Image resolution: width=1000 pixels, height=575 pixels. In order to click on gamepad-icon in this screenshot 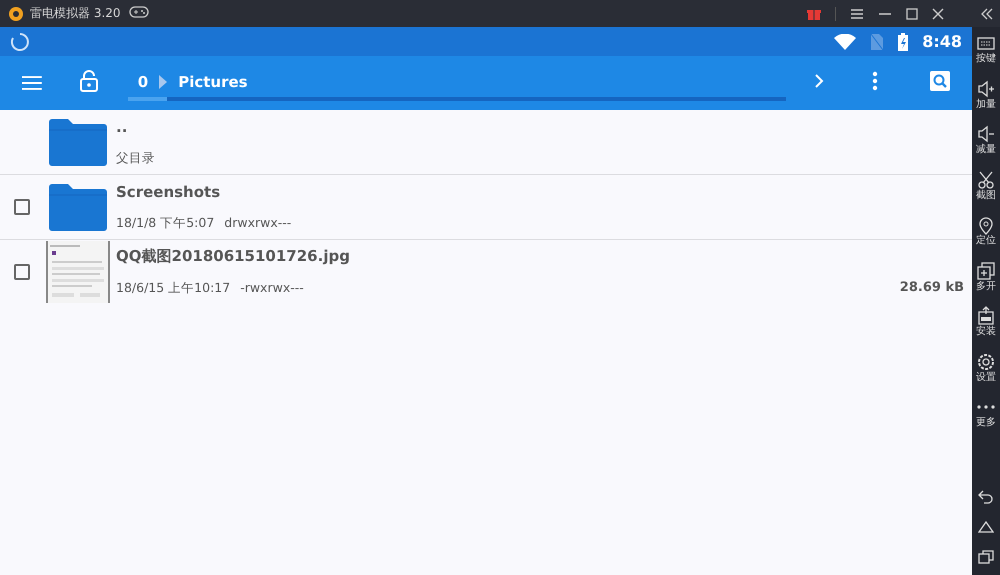, I will do `click(138, 12)`.